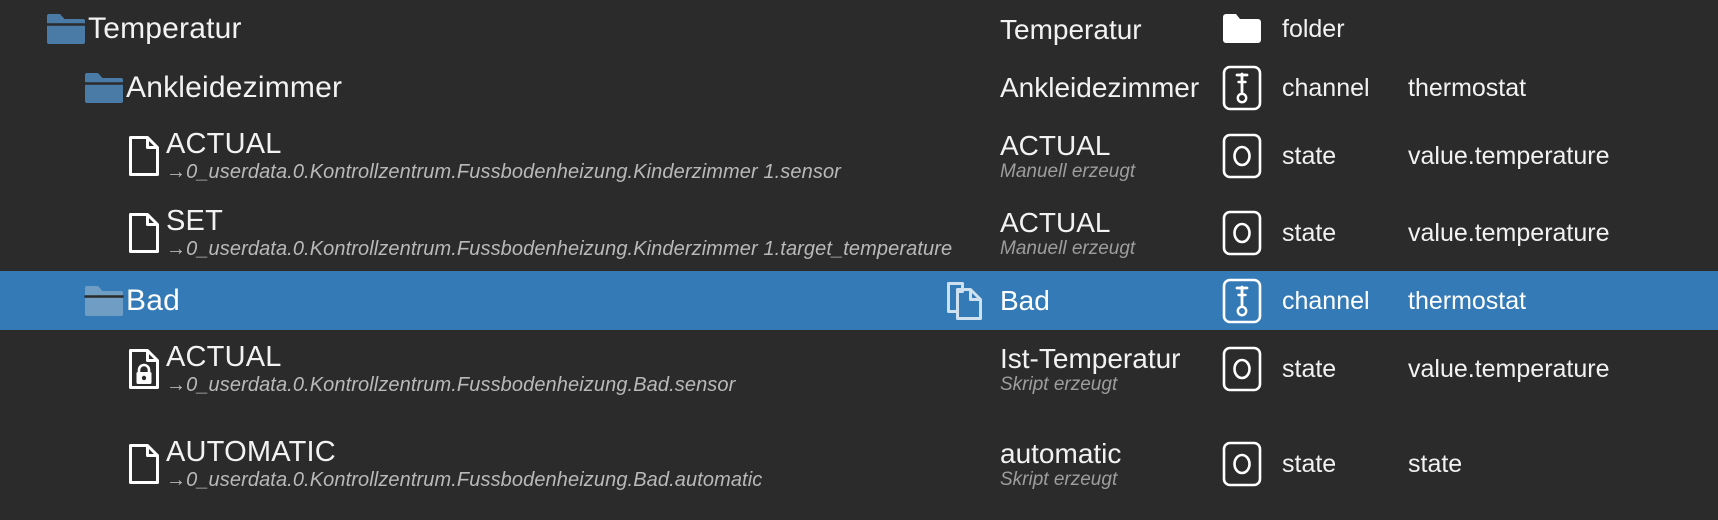 The width and height of the screenshot is (1718, 520). Describe the element at coordinates (1435, 464) in the screenshot. I see `object-role-label: state` at that location.